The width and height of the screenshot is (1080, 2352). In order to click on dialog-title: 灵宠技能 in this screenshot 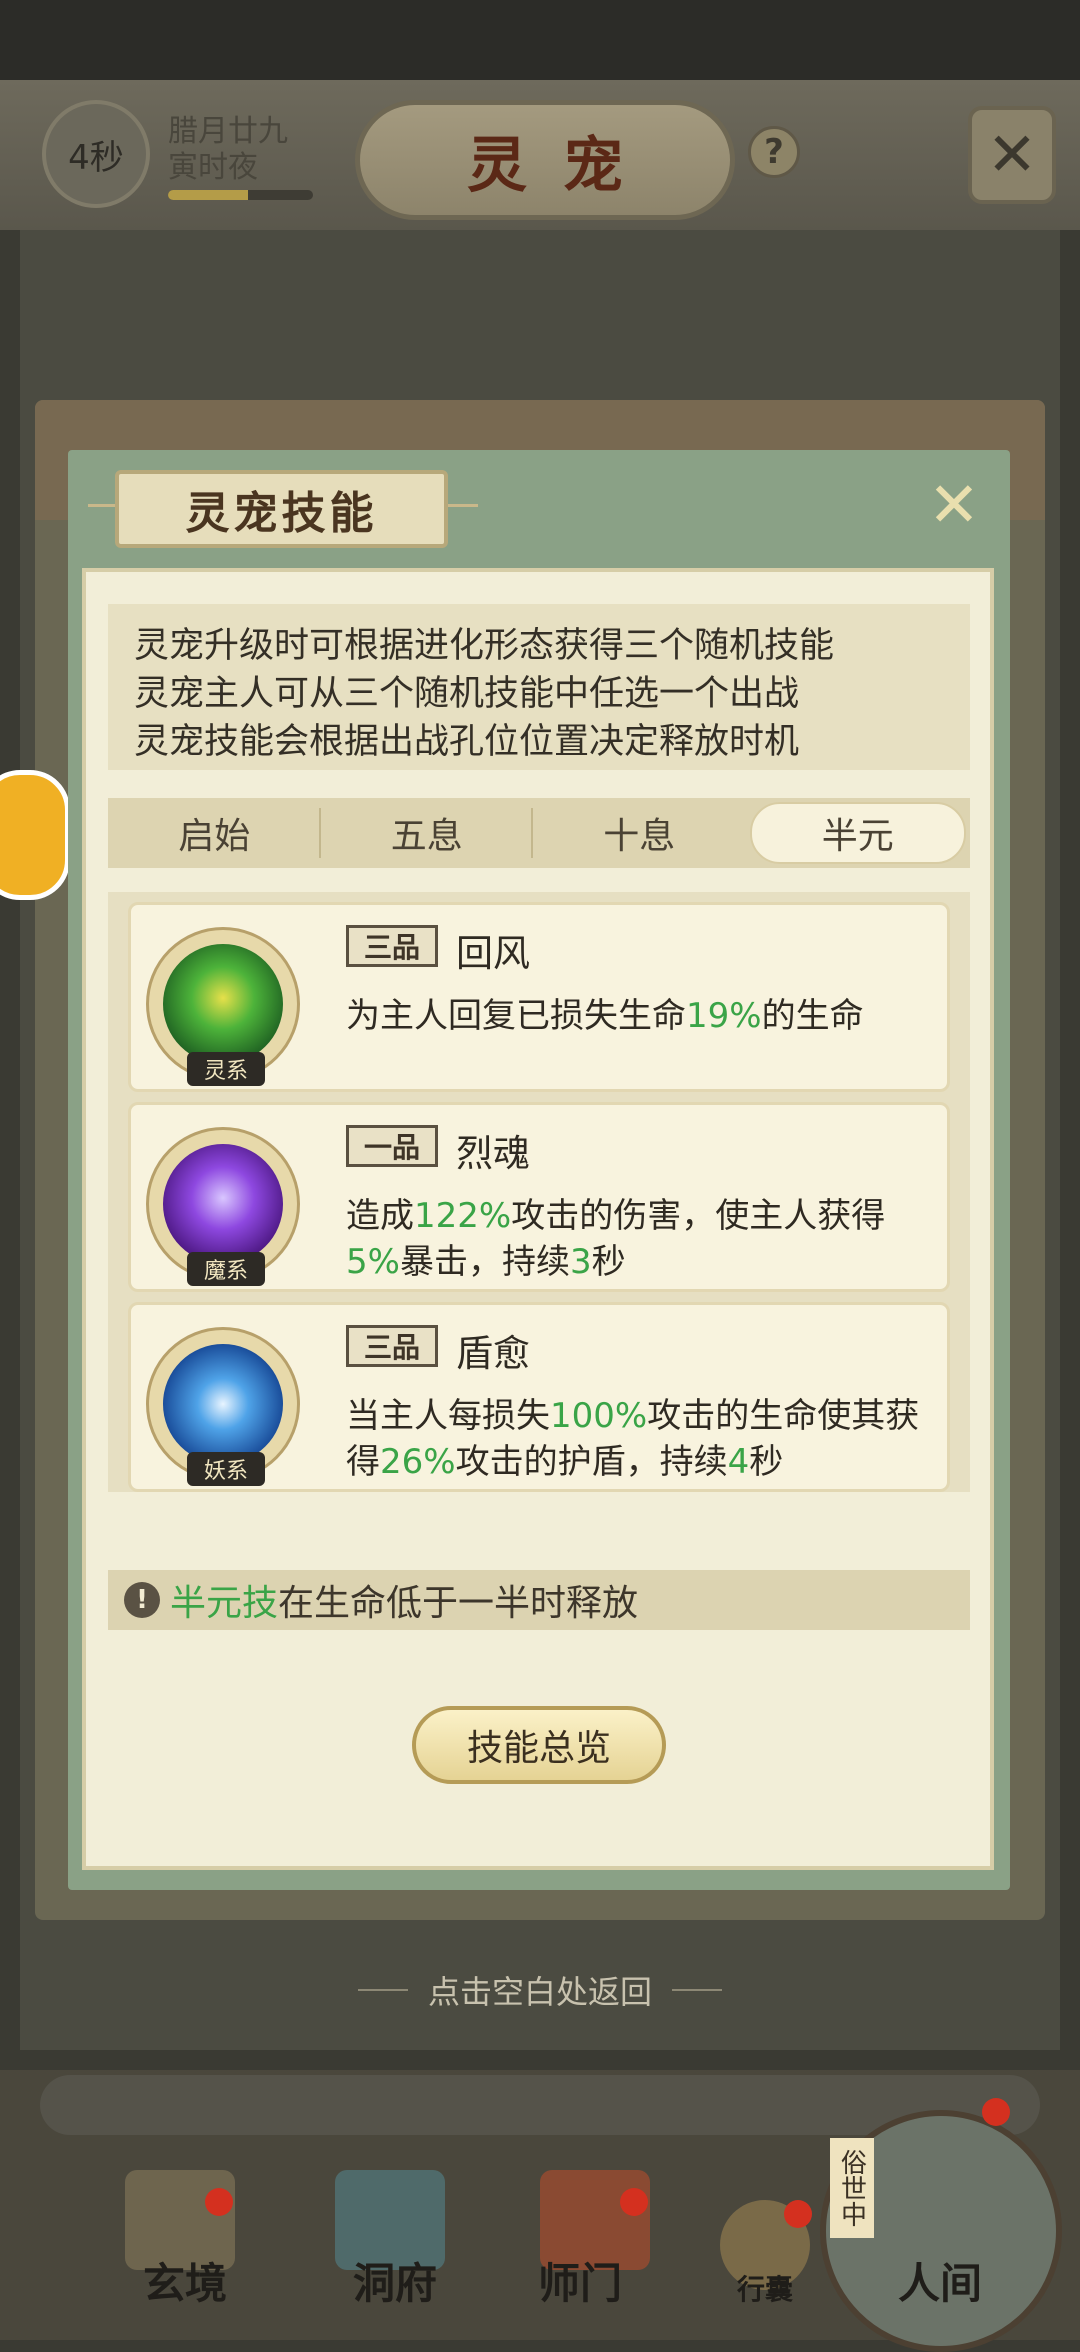, I will do `click(281, 509)`.